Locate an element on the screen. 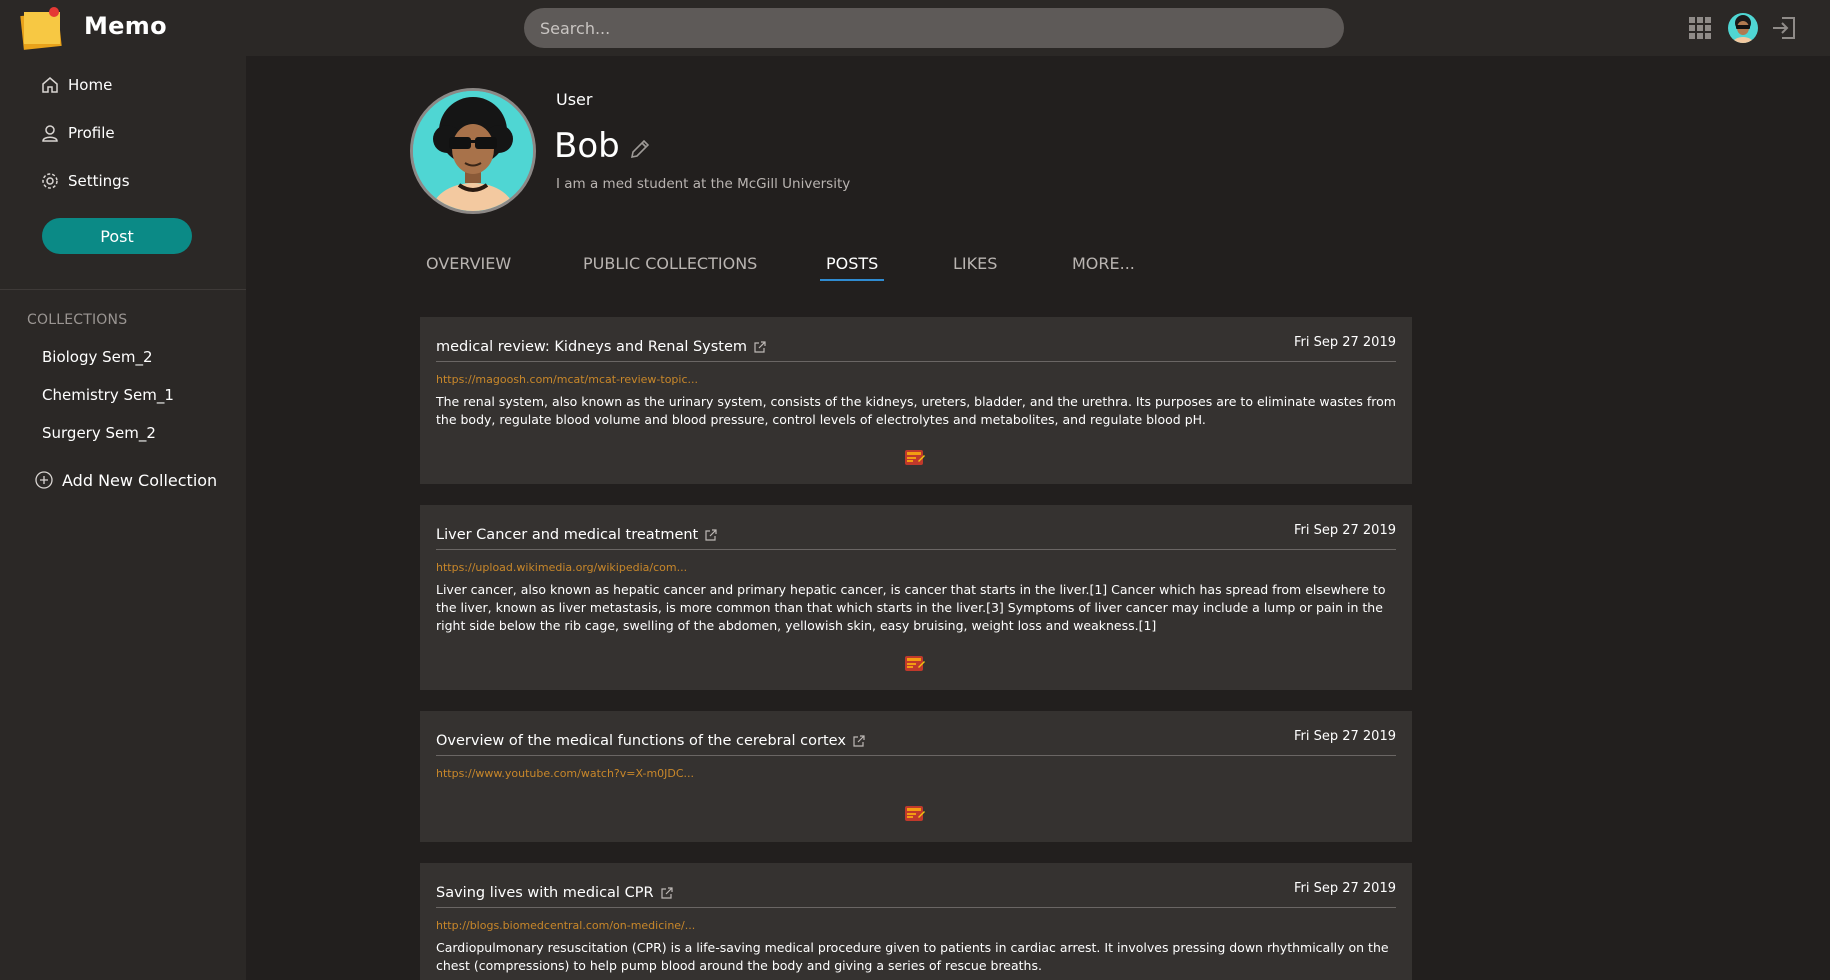  search-input is located at coordinates (934, 28).